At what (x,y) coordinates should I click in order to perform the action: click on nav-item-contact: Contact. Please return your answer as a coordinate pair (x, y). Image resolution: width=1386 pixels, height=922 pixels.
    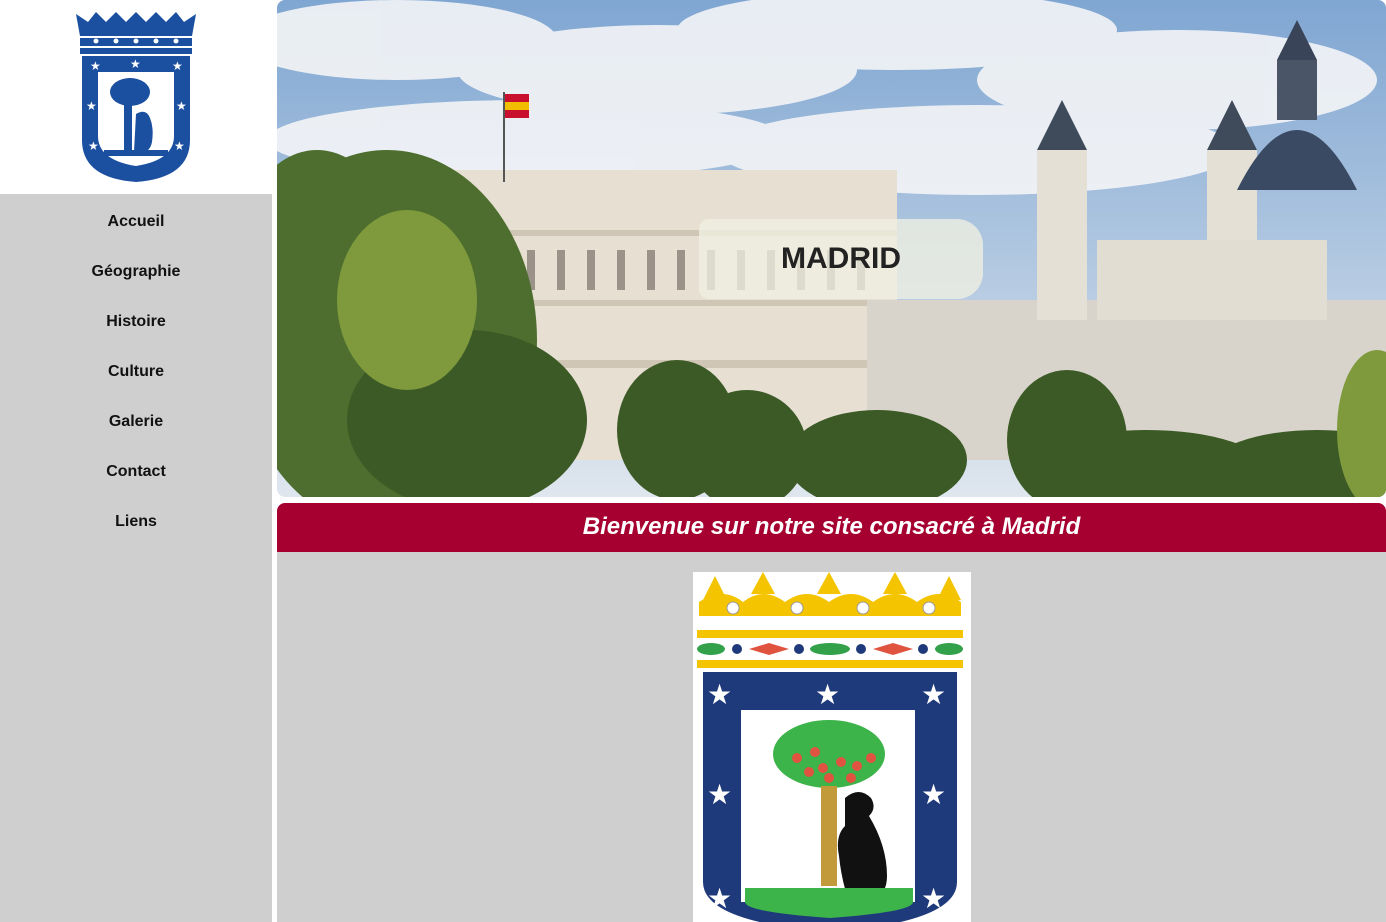
    Looking at the image, I should click on (136, 469).